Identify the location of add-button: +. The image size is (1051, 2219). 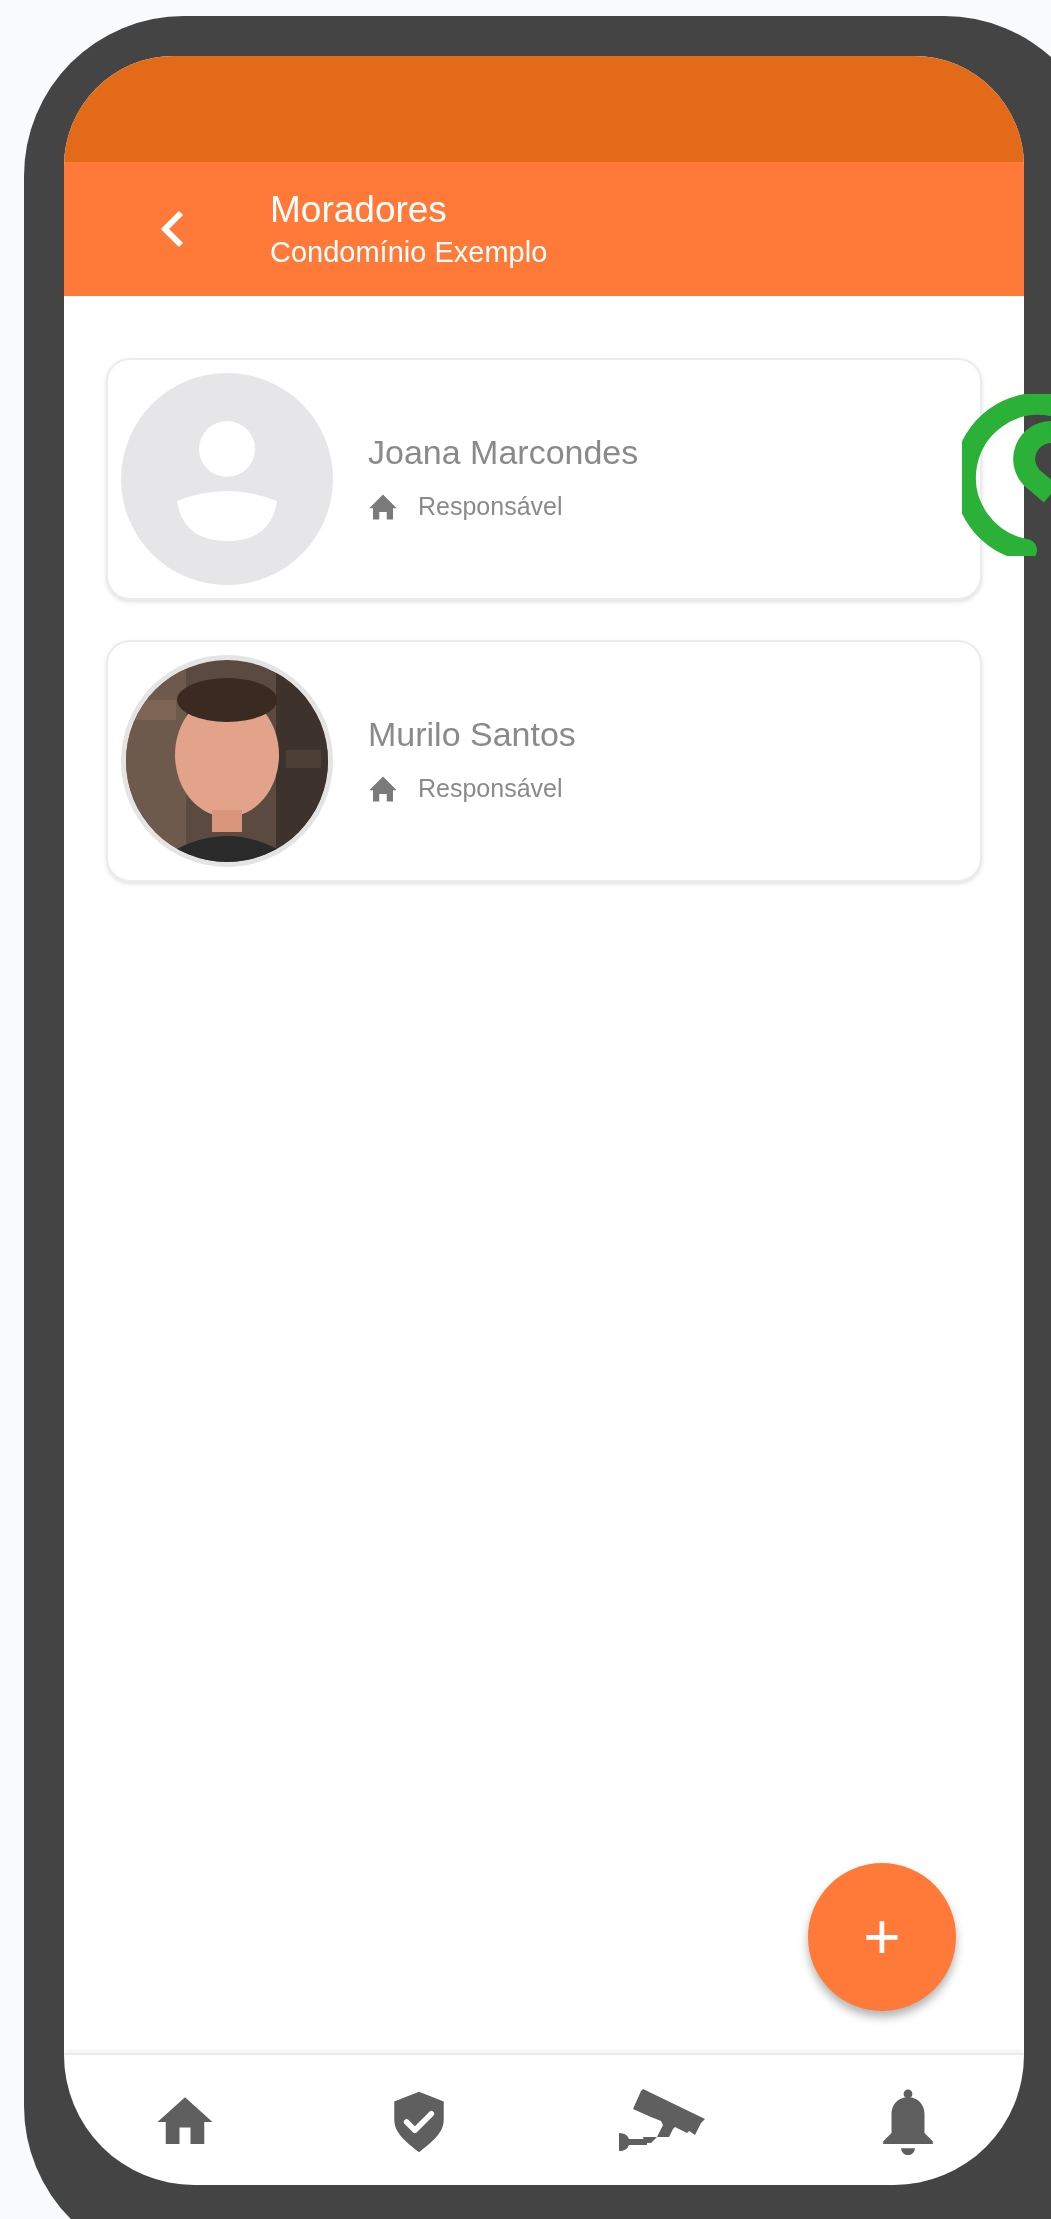
(882, 1937).